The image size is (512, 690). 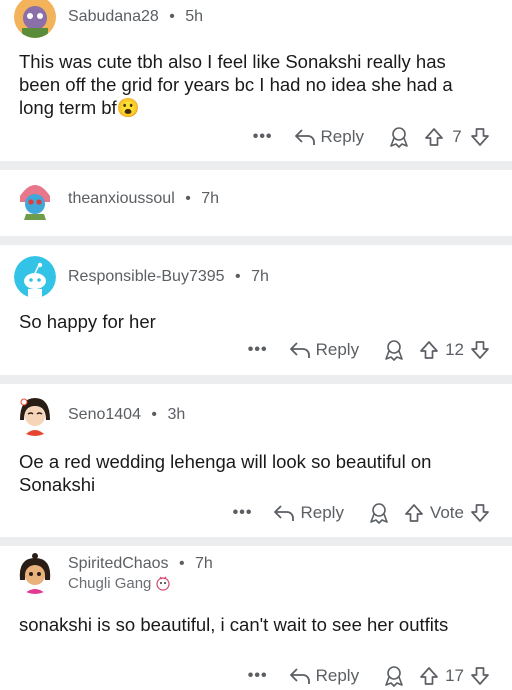 I want to click on comment-body: So happy for her, so click(x=254, y=321).